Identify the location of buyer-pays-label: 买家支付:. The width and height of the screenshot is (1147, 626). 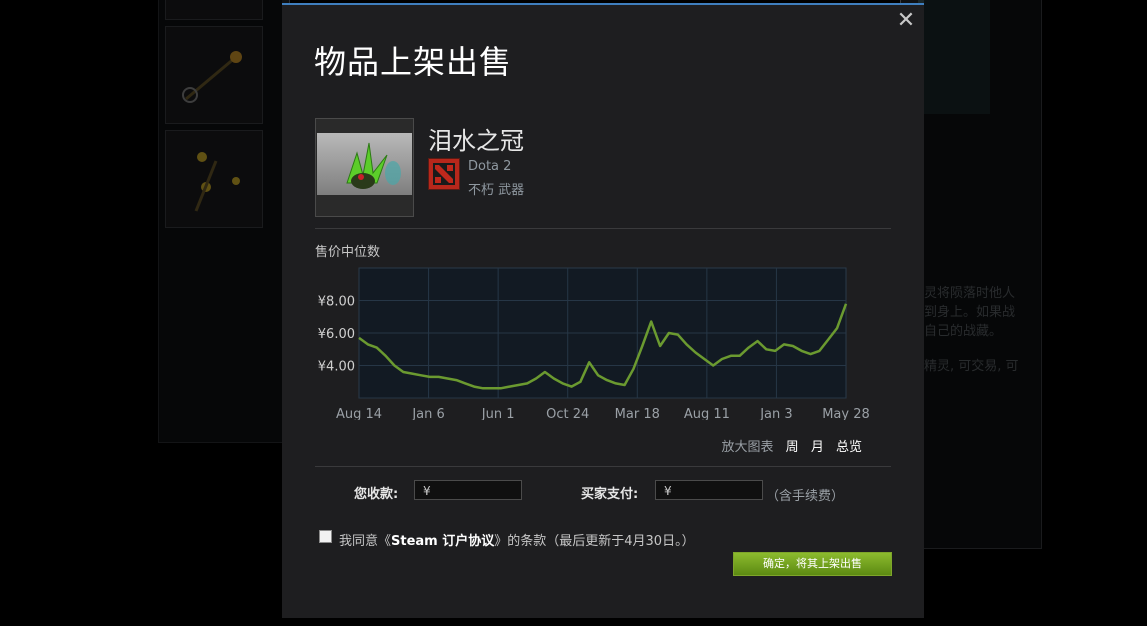
(610, 494).